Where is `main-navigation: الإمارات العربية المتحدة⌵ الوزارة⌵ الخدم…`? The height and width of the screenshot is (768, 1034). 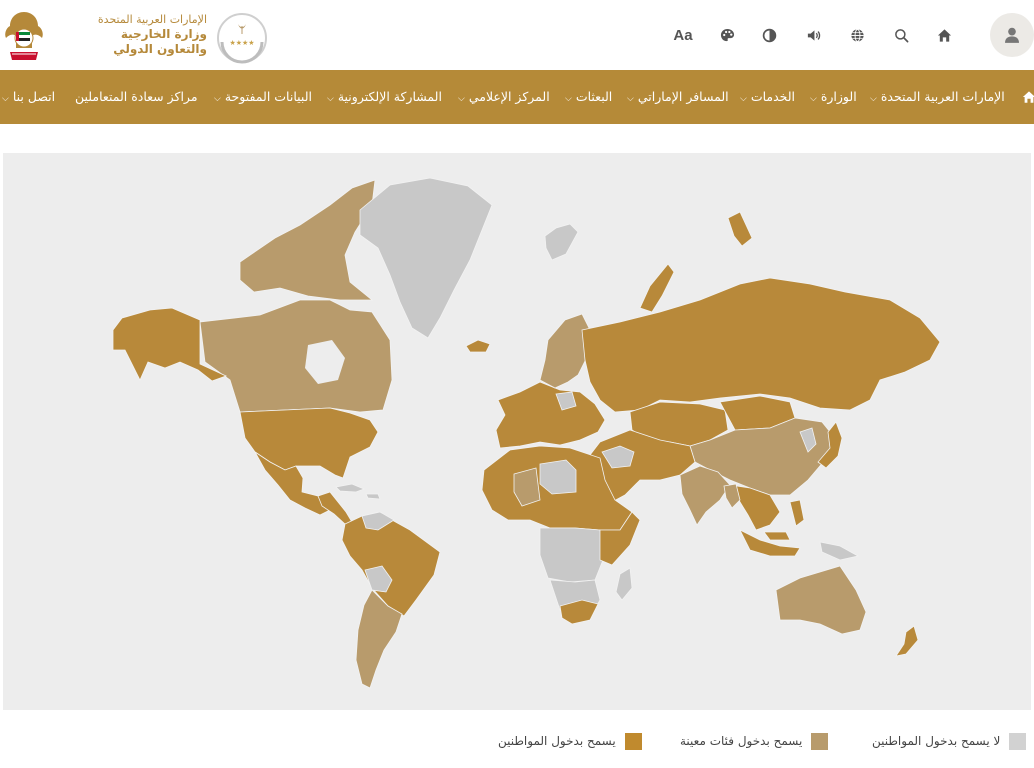 main-navigation: الإمارات العربية المتحدة⌵ الوزارة⌵ الخدم… is located at coordinates (517, 97).